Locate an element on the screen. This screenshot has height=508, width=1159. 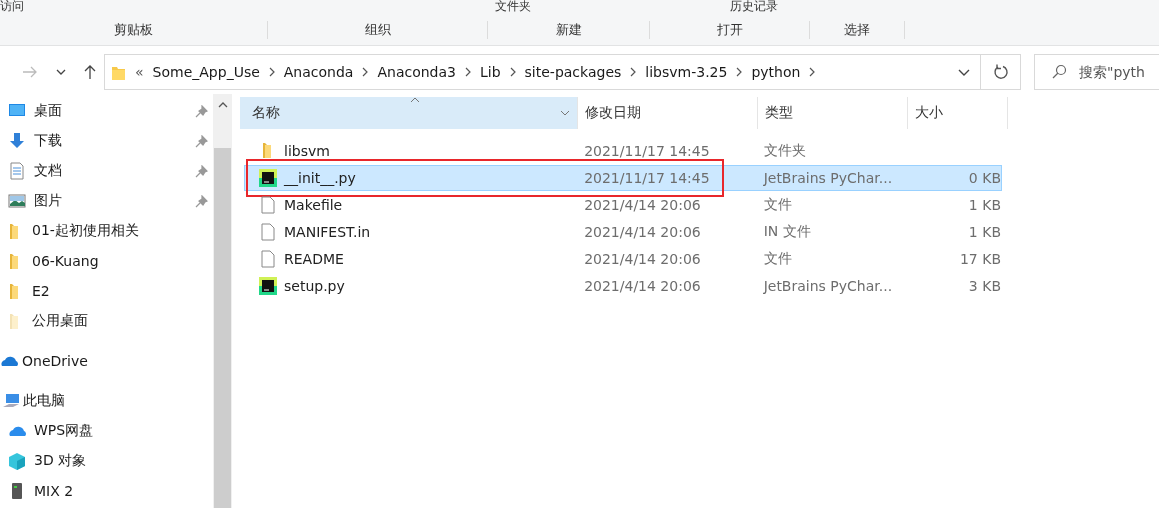
file-row: MANIFEST.in 2021/4/14 20:06 IN 文件 1 KB is located at coordinates (623, 232).